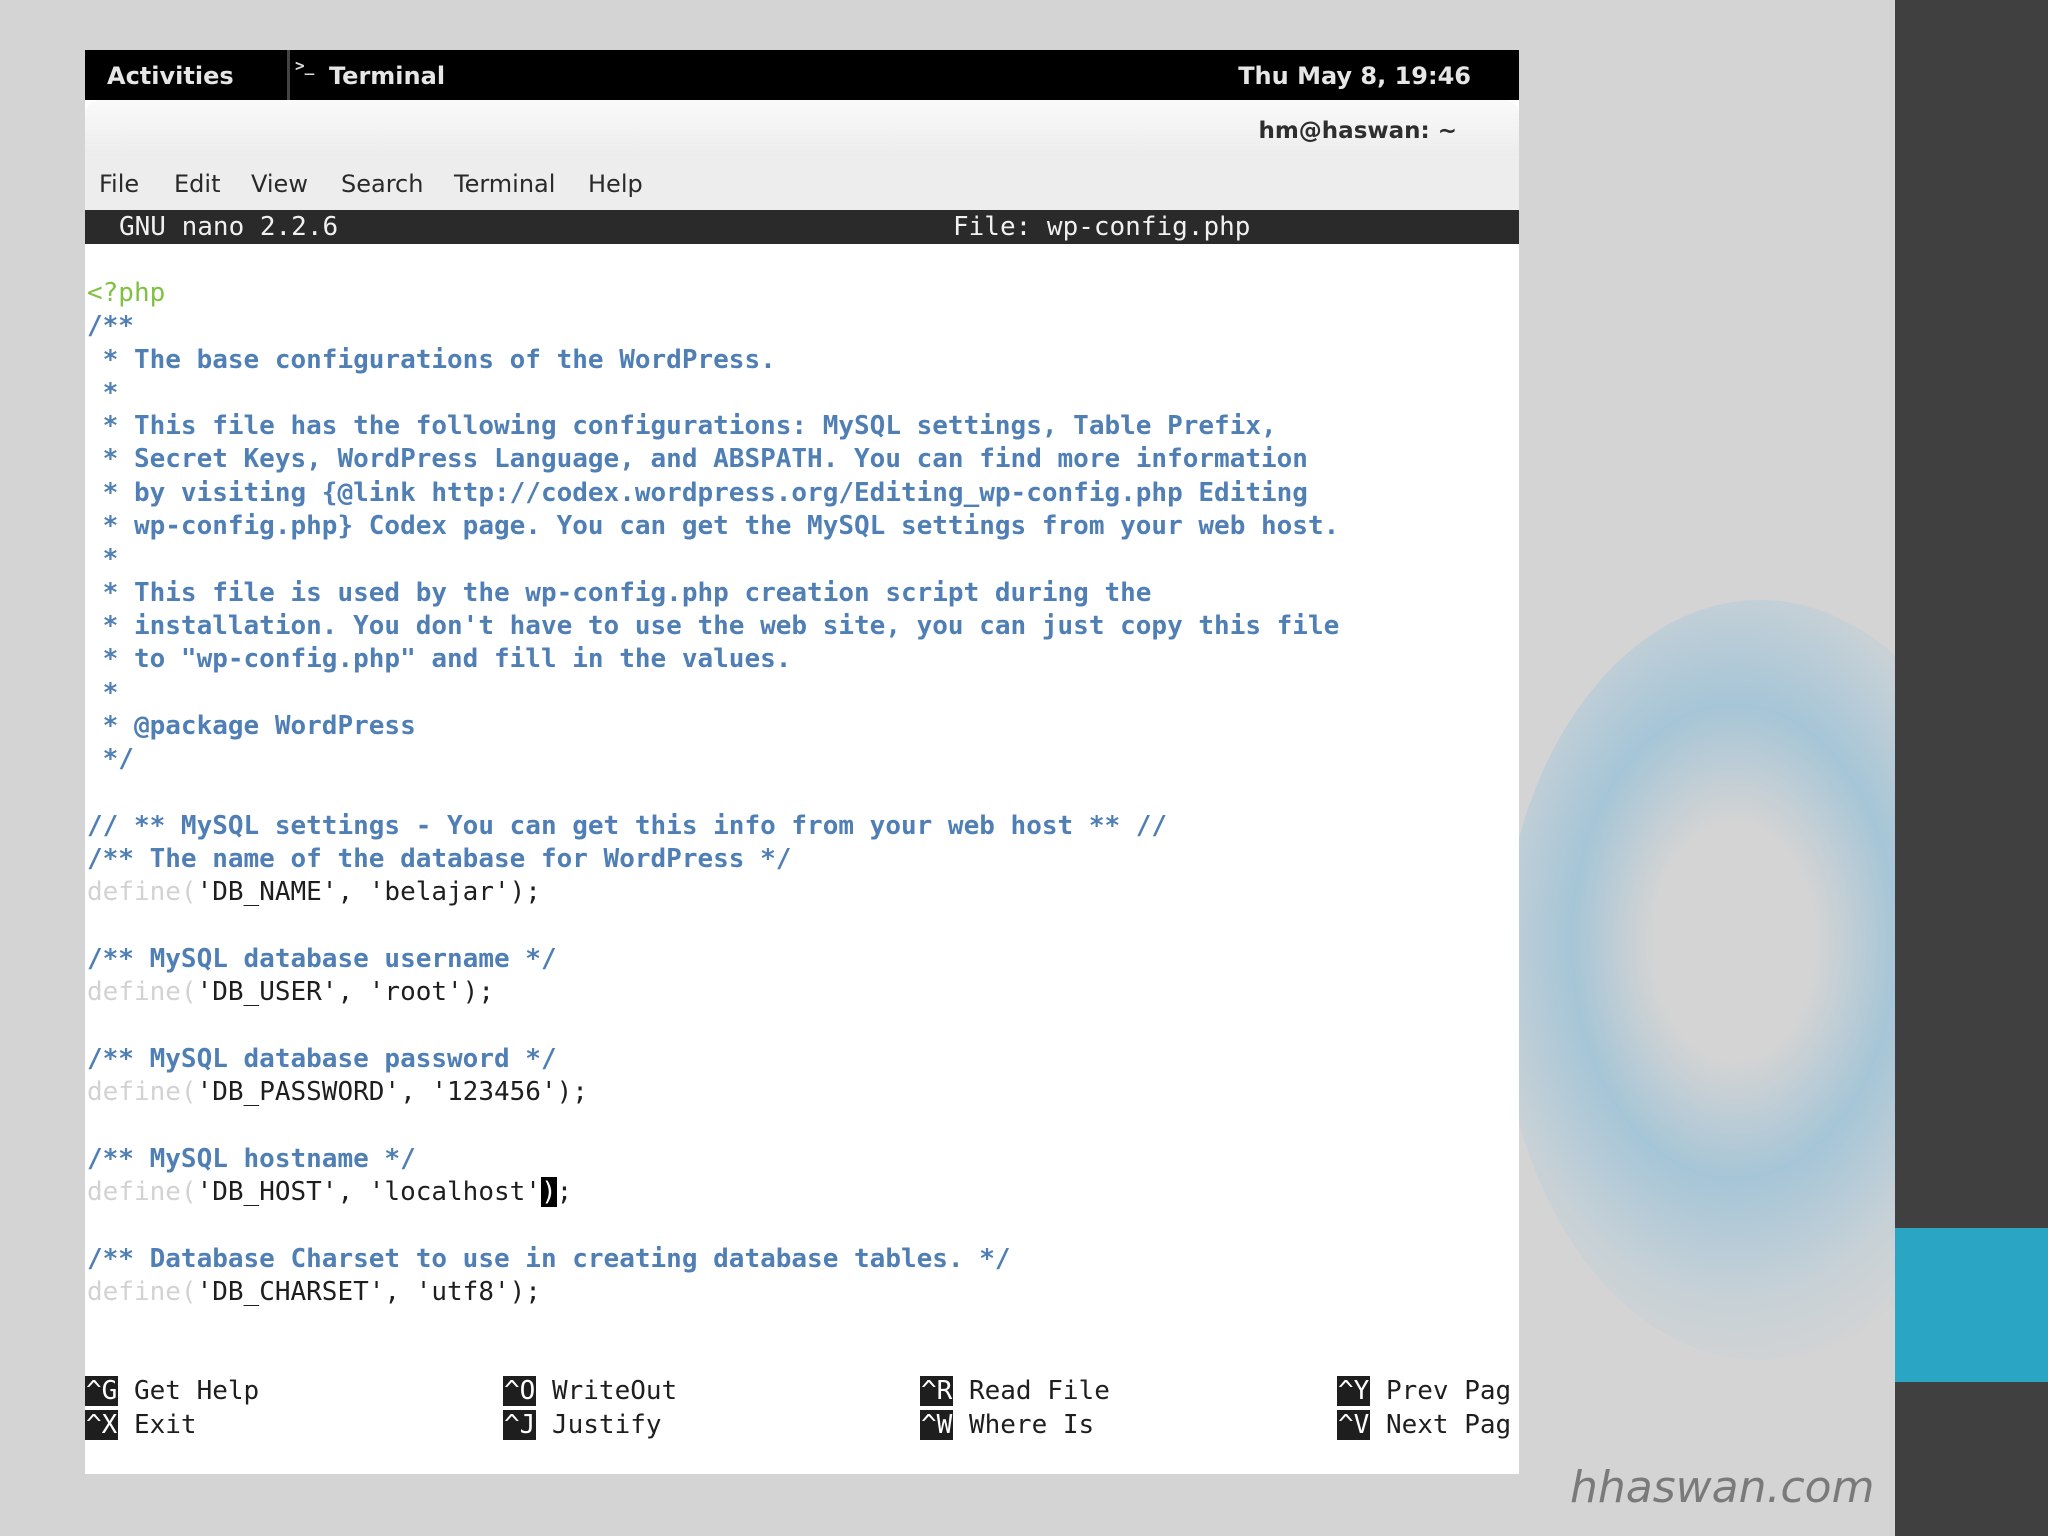  Describe the element at coordinates (110, 759) in the screenshot. I see `code-comment: */` at that location.